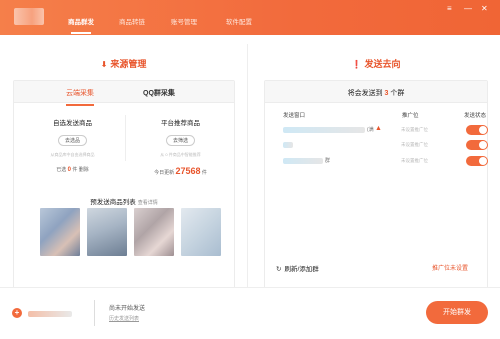 Image resolution: width=500 pixels, height=339 pixels. I want to click on send-status-text: 尚未开始发送, so click(127, 309).